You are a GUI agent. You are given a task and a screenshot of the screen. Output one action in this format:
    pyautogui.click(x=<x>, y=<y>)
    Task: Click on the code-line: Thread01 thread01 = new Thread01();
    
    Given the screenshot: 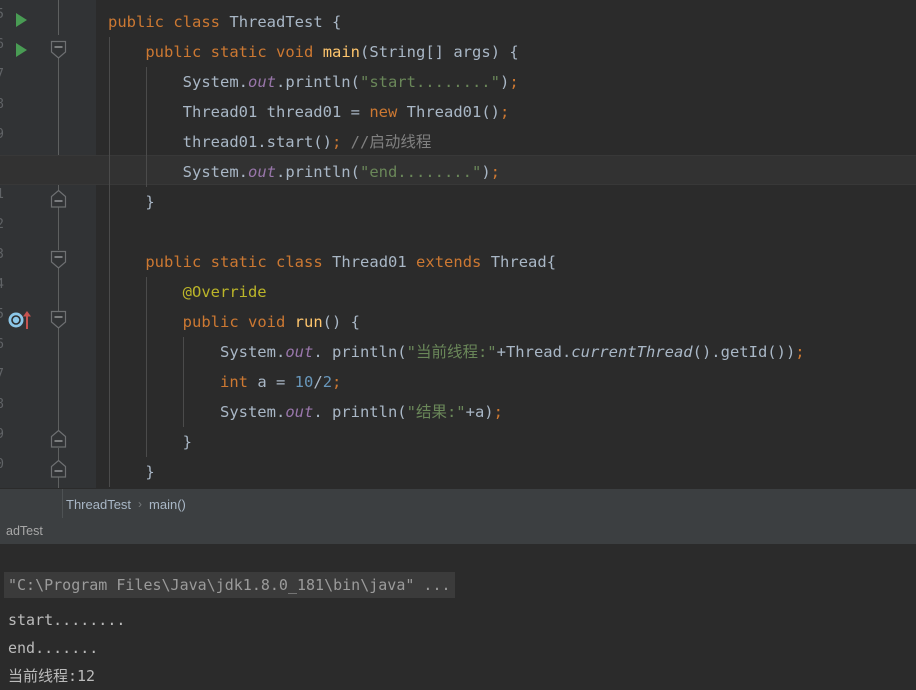 What is the action you would take?
    pyautogui.click(x=309, y=112)
    